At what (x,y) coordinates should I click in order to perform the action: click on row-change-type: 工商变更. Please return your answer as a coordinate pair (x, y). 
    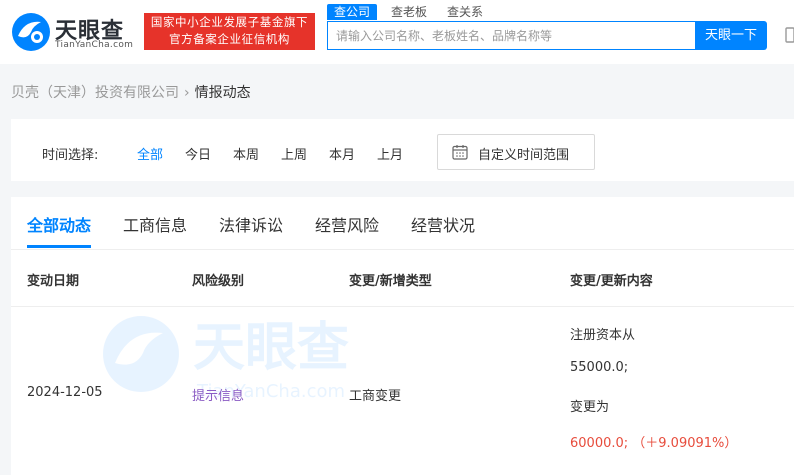
    Looking at the image, I should click on (375, 396).